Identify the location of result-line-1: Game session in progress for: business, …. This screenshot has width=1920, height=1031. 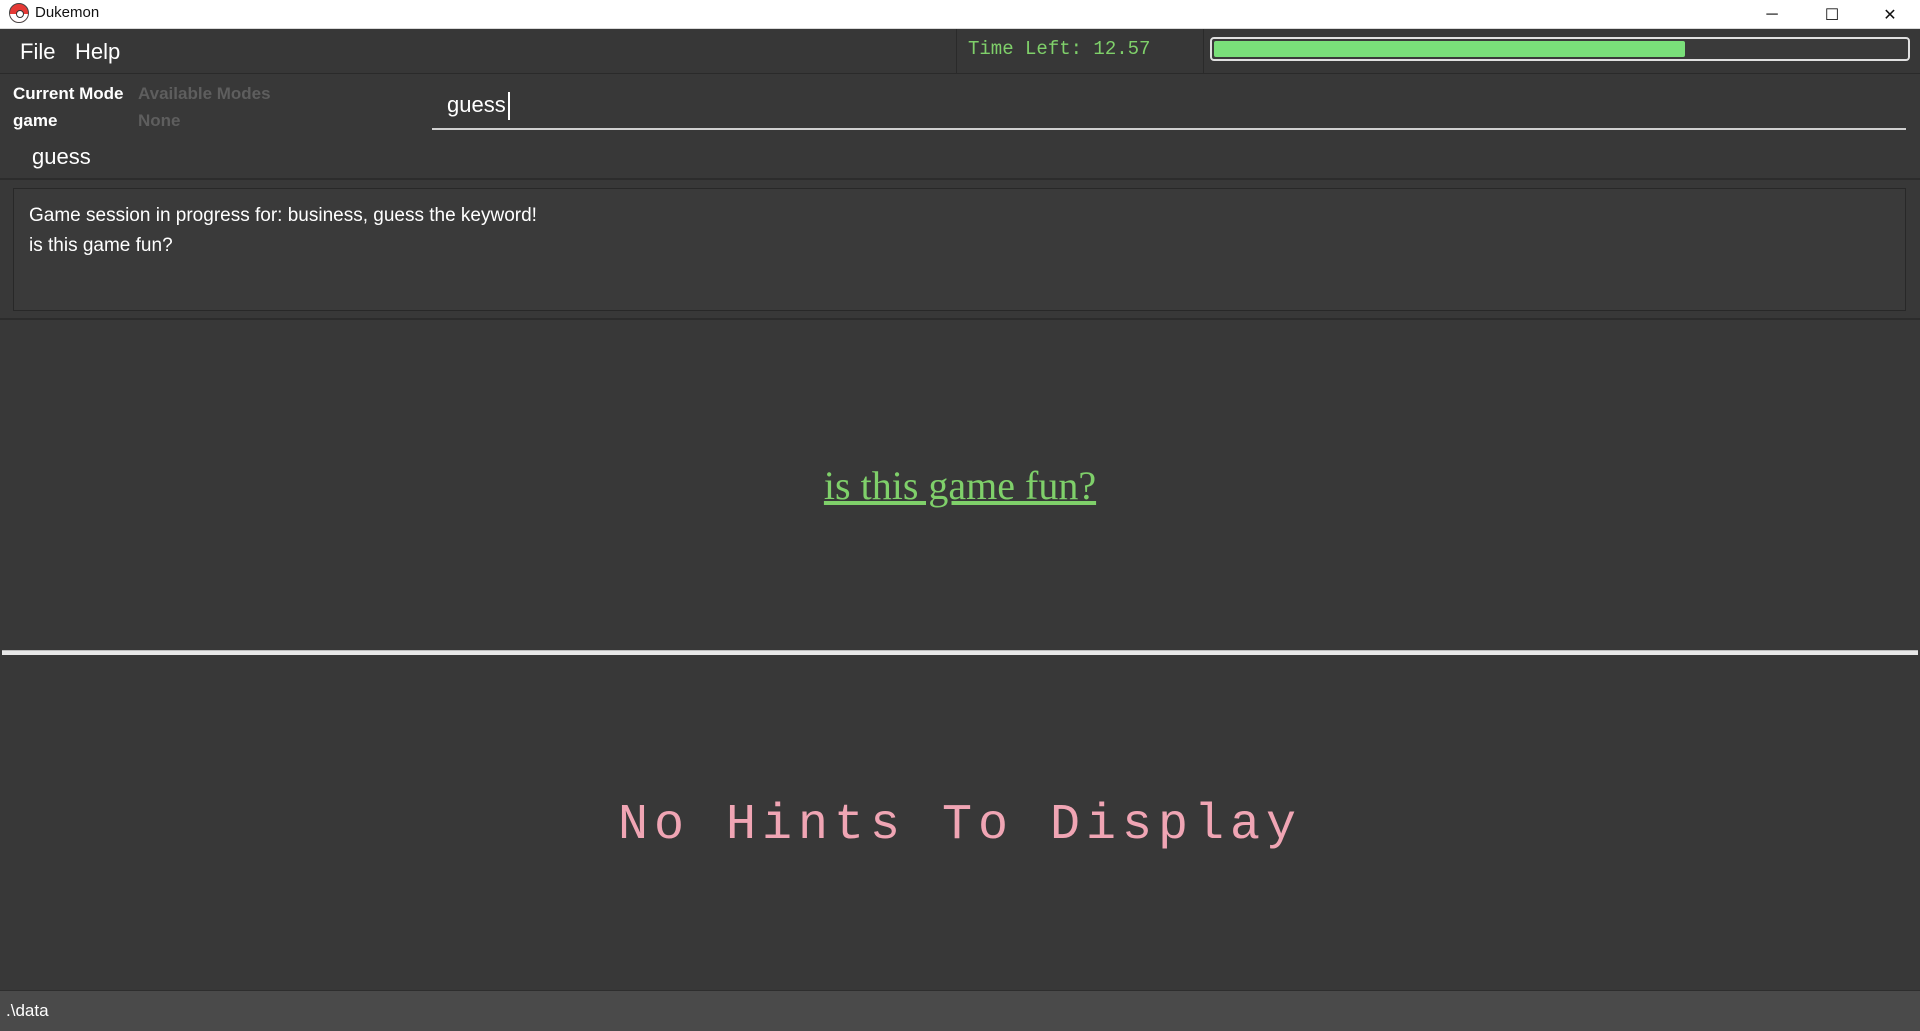
(283, 215).